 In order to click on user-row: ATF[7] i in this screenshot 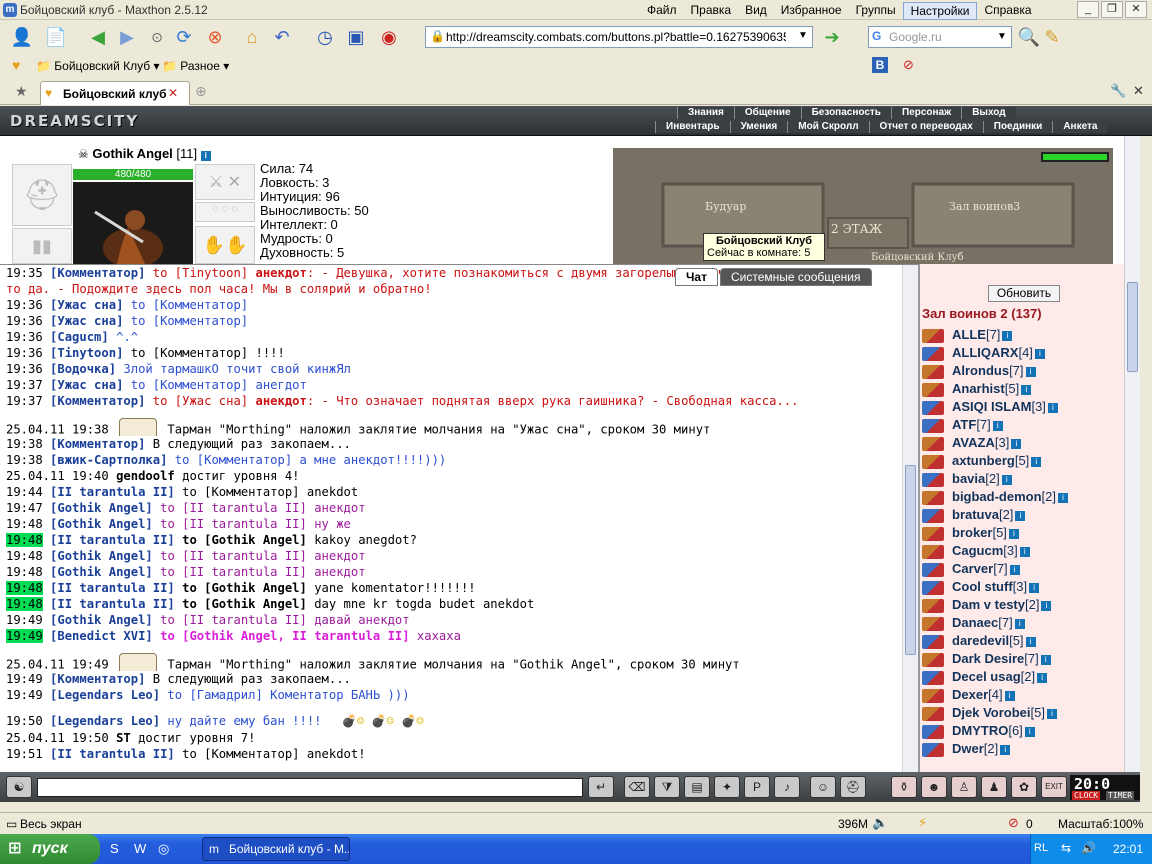, I will do `click(1024, 425)`.